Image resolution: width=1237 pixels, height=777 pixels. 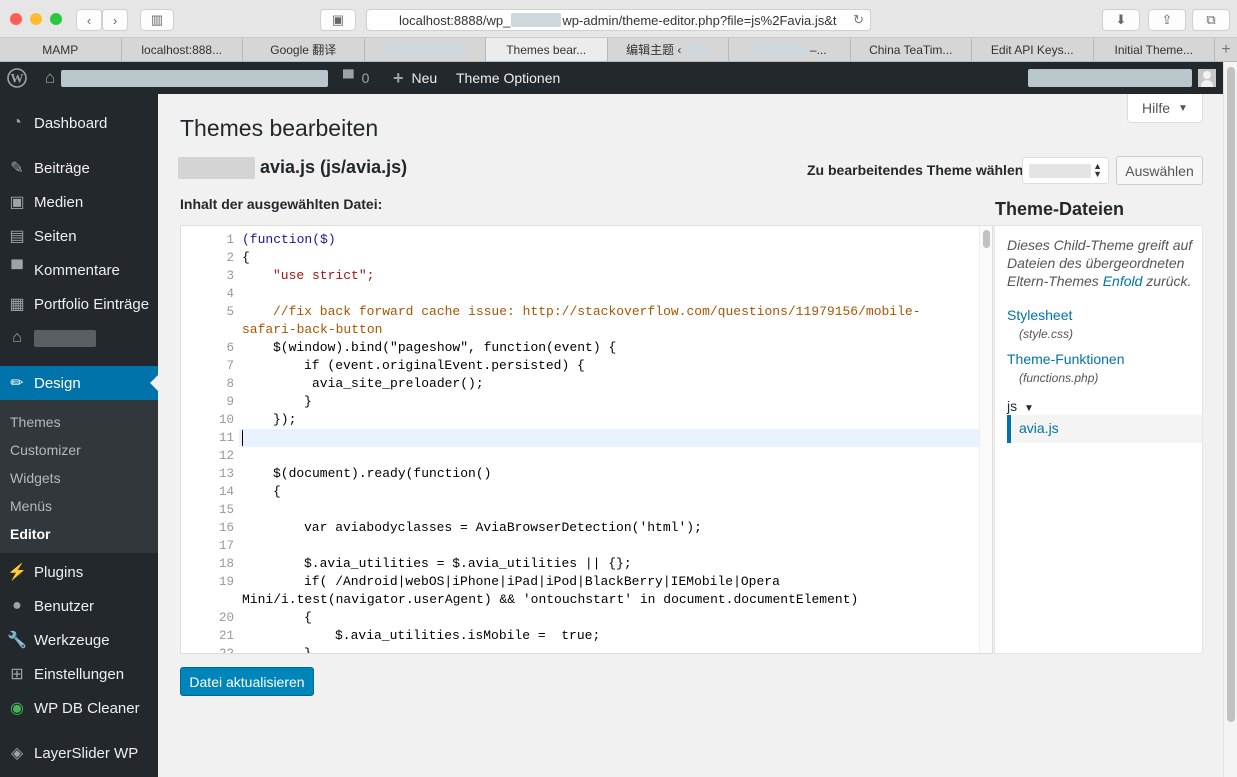 I want to click on menu-settings: ⊞ Einstellungen, so click(x=79, y=674).